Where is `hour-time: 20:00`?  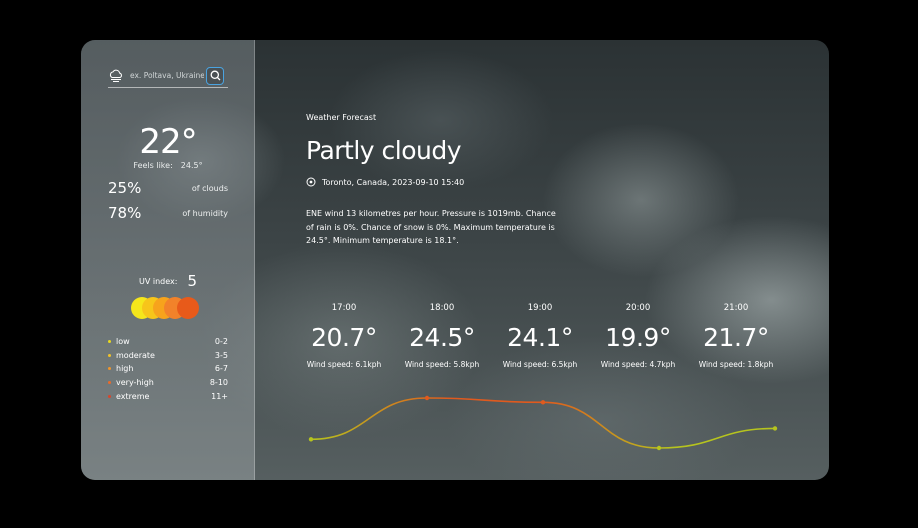 hour-time: 20:00 is located at coordinates (638, 308).